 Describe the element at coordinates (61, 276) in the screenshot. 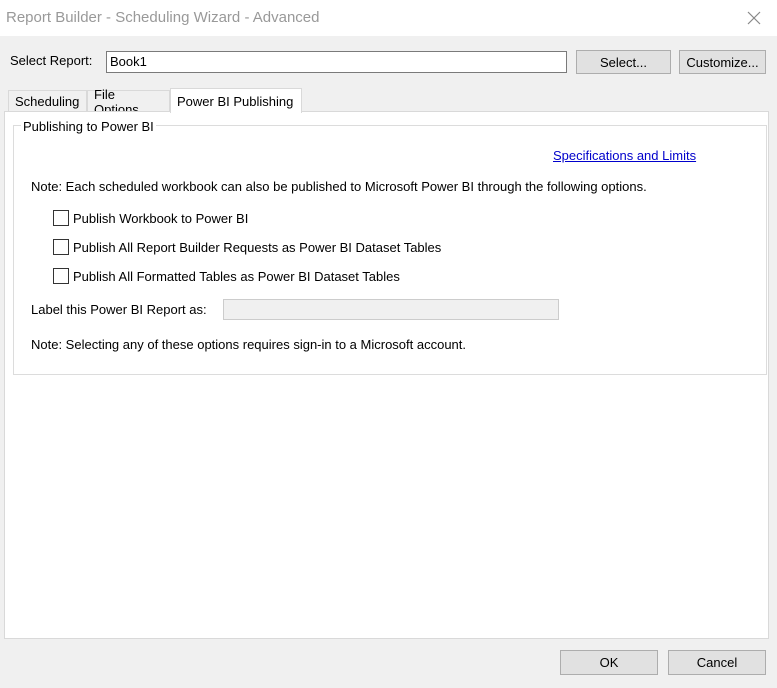

I see `checkbox-publish-formatted-tables` at that location.